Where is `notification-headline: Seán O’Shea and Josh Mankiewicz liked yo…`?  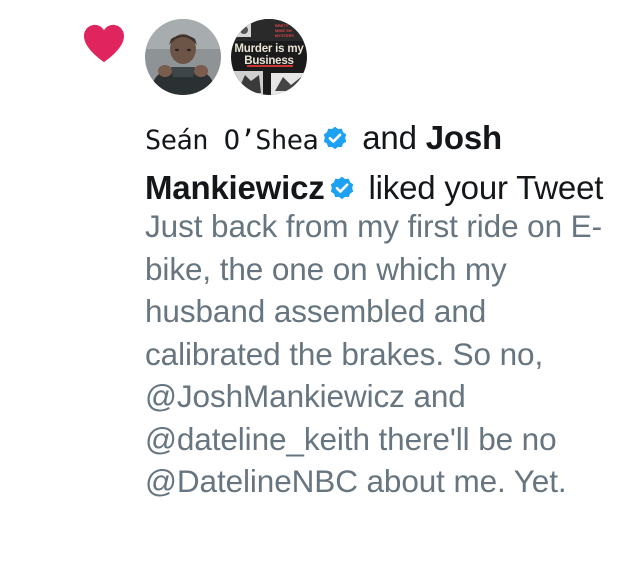
notification-headline: Seán O’Shea and Josh Mankiewicz liked yo… is located at coordinates (385, 162).